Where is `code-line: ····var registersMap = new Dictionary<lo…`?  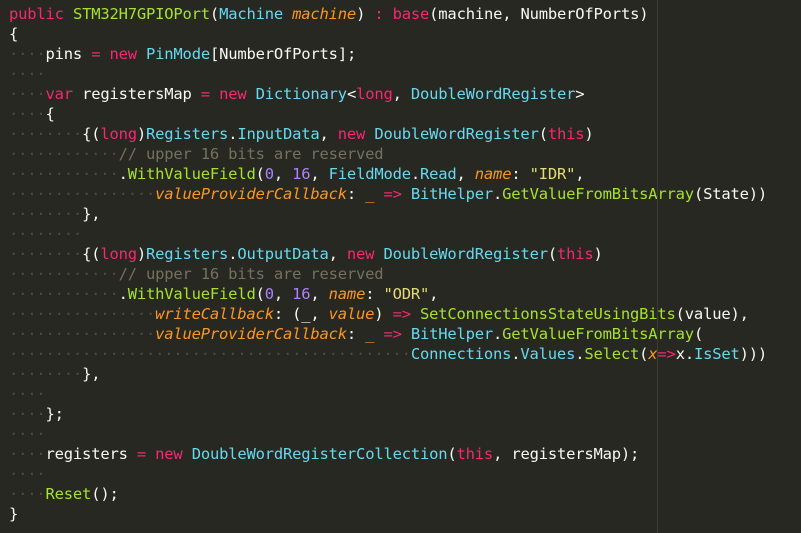 code-line: ····var registersMap = new Dictionary<lo… is located at coordinates (388, 94).